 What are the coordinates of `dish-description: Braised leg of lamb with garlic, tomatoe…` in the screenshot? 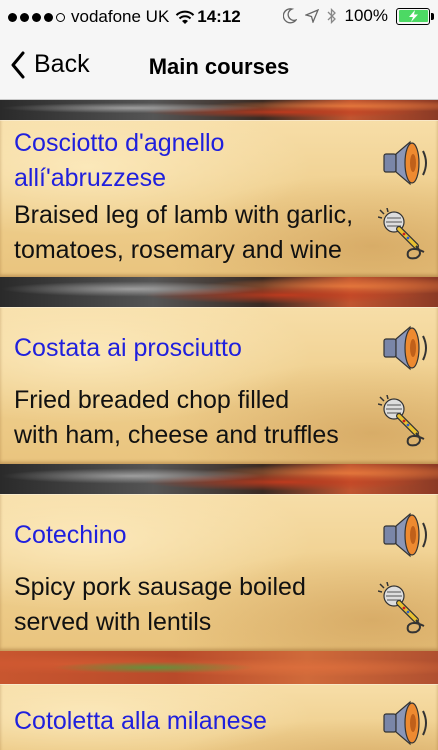 It's located at (184, 232).